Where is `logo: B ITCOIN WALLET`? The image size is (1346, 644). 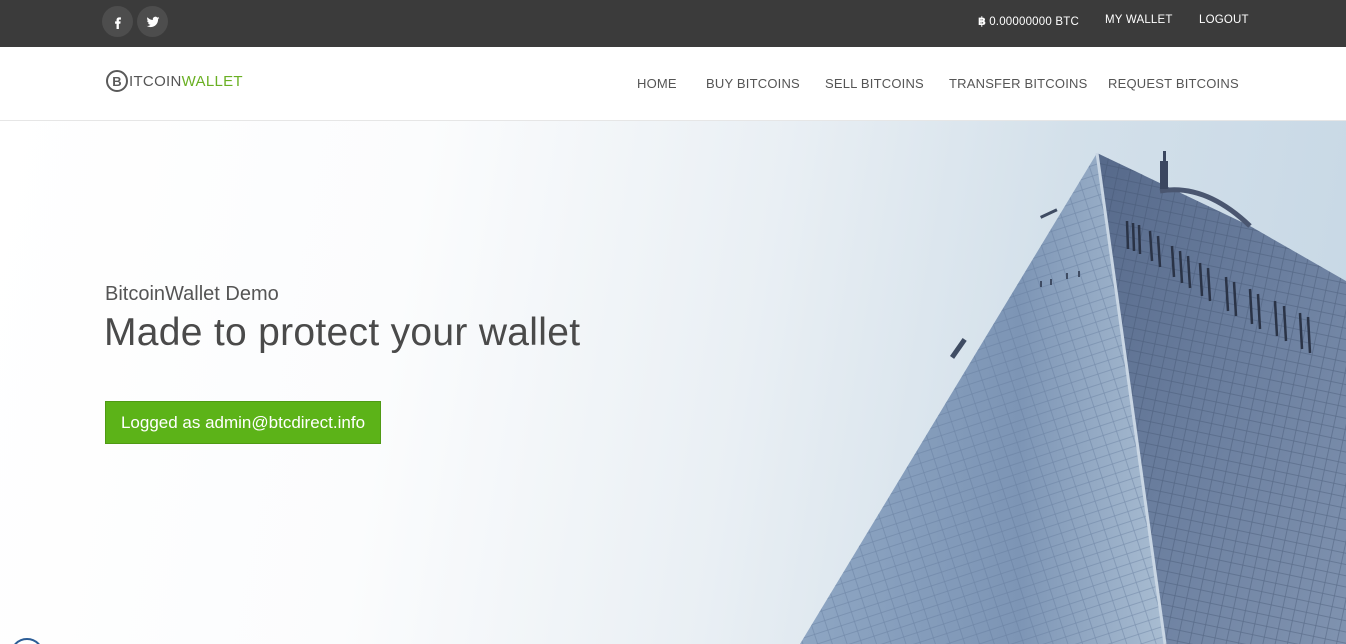
logo: B ITCOIN WALLET is located at coordinates (174, 81).